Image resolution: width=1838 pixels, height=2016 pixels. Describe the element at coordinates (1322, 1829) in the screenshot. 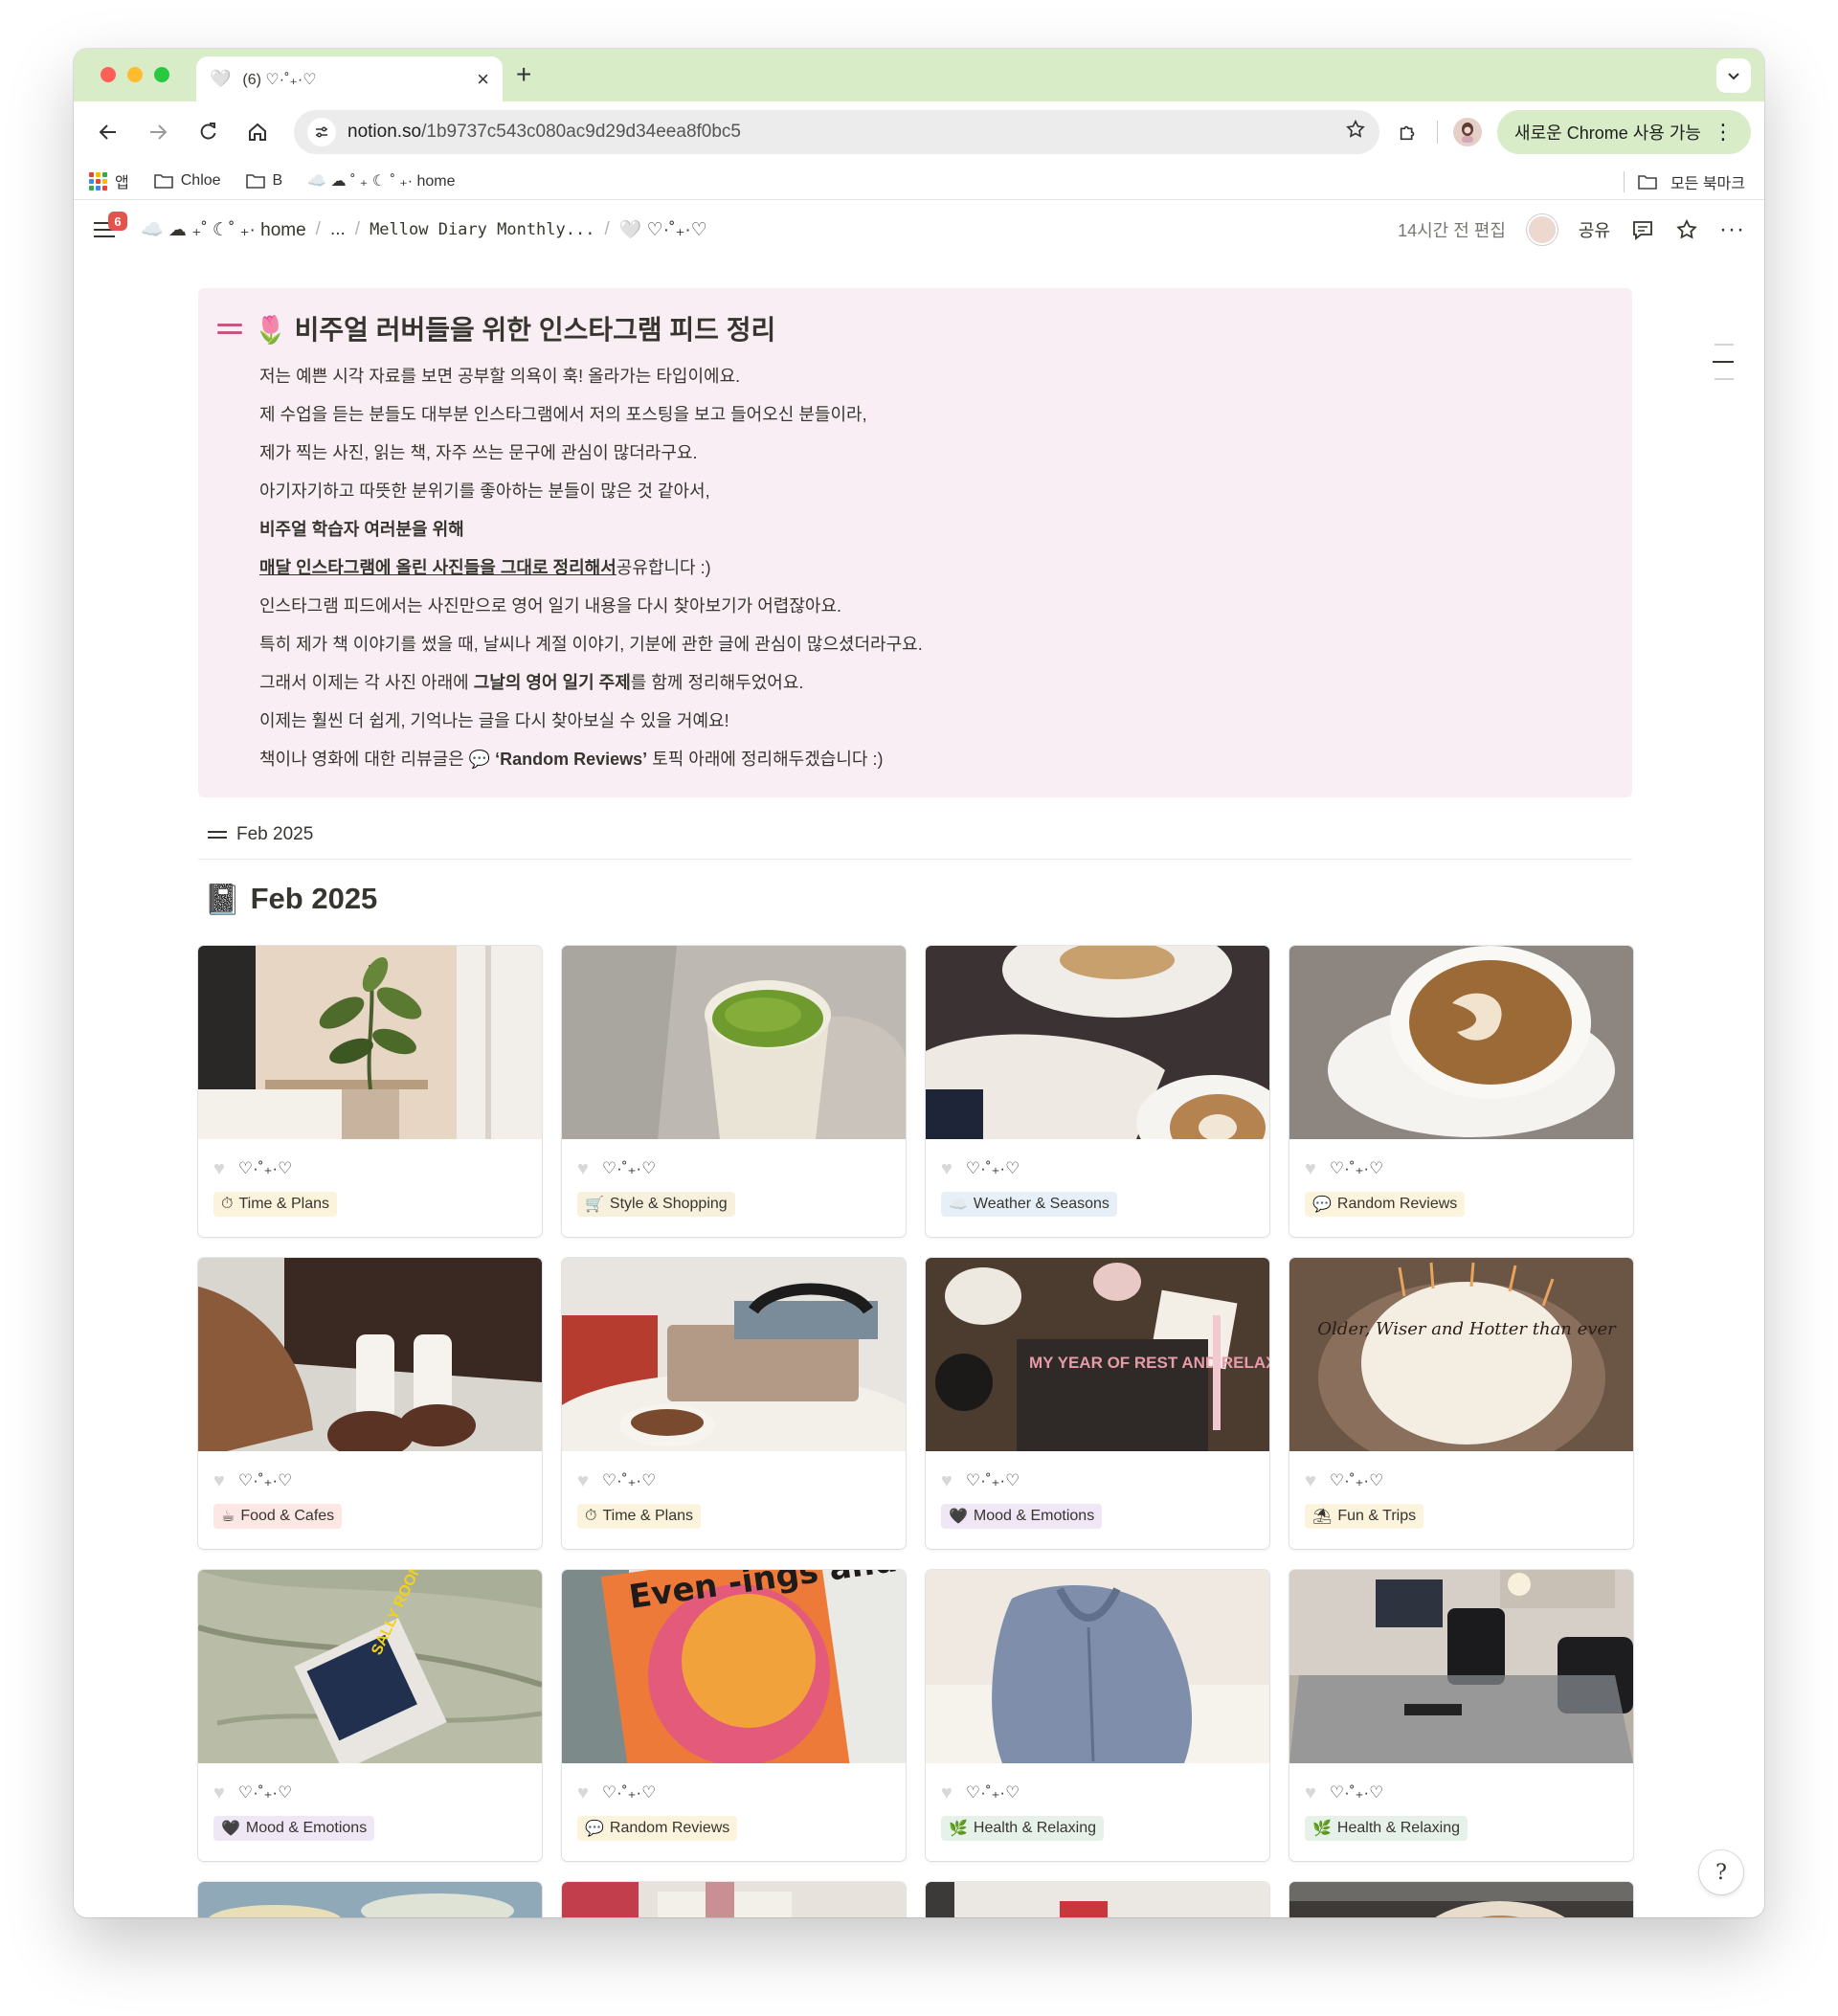

I see `leaf-icon: 🌿` at that location.